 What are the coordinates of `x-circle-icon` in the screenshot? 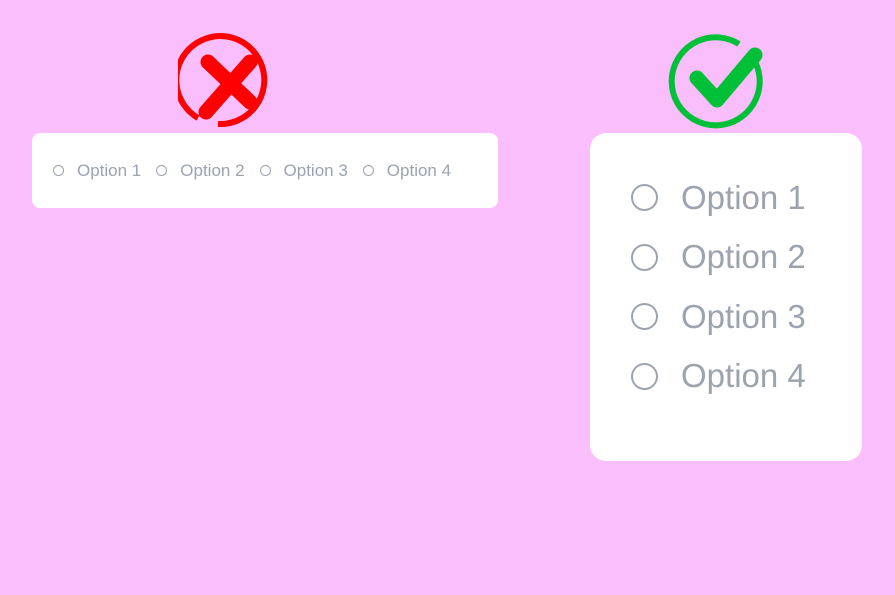 It's located at (223, 80).